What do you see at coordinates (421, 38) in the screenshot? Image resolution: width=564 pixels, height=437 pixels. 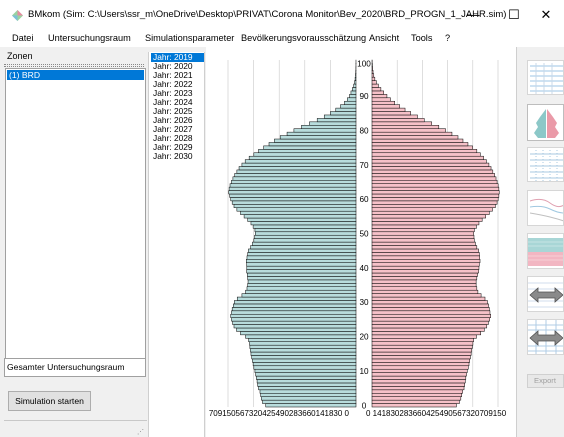 I see `menu-tools: Tools` at bounding box center [421, 38].